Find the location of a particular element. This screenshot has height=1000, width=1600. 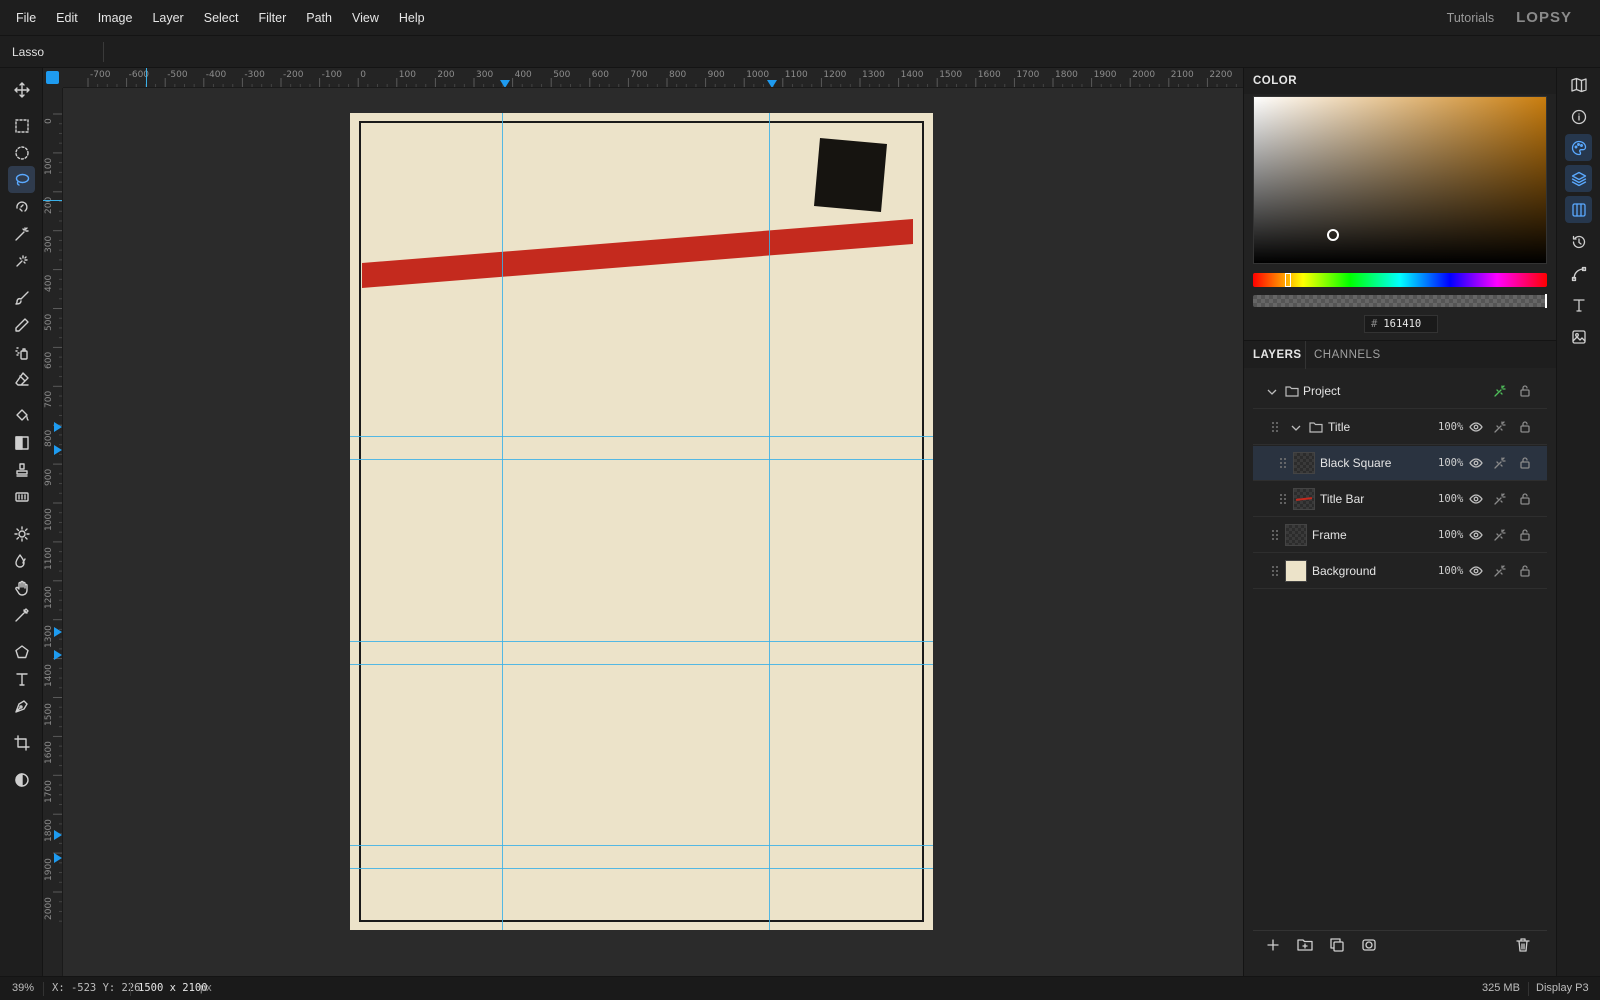

tool-blur is located at coordinates (21, 560).